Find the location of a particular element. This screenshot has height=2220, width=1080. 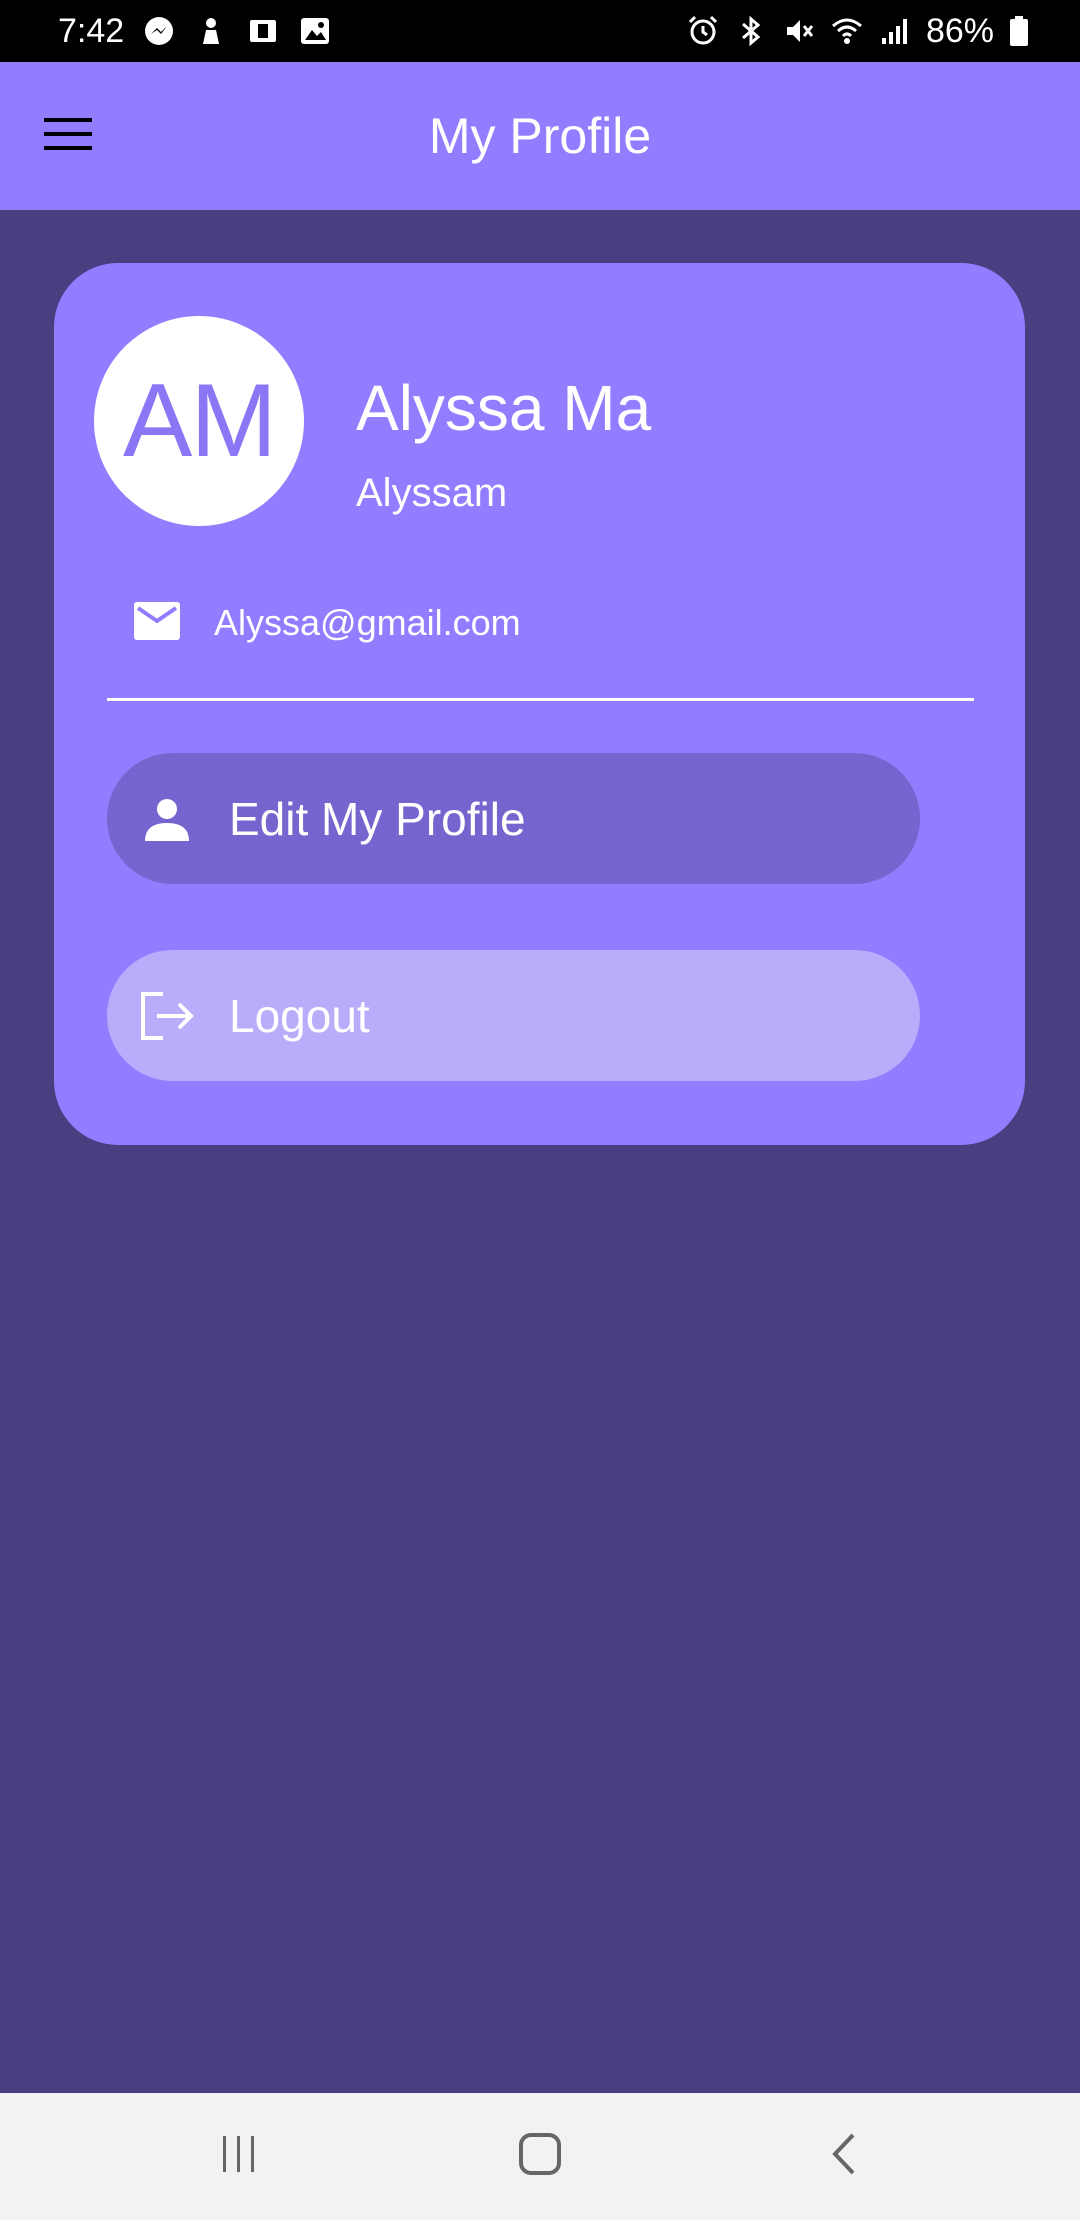

home-button is located at coordinates (540, 2156).